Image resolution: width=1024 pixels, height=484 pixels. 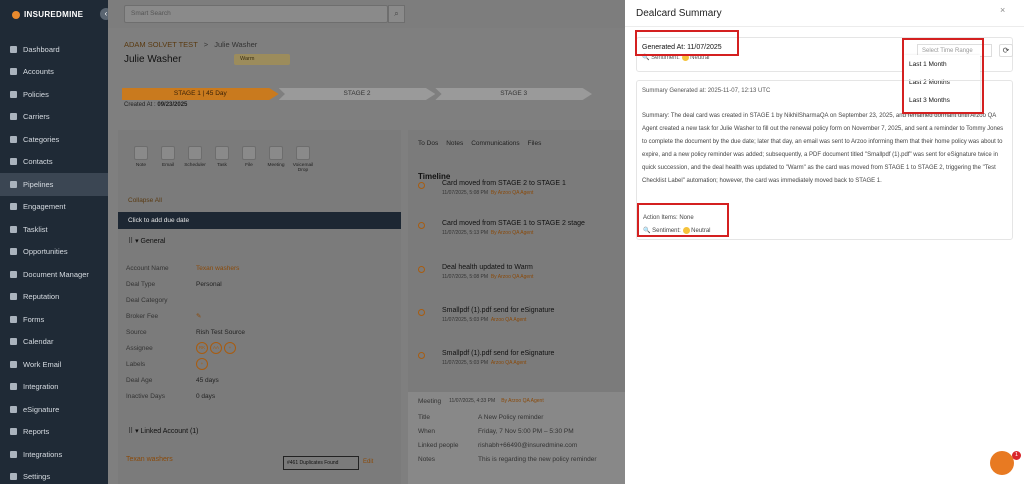 I want to click on refresh-icon: ⟳, so click(x=1006, y=50).